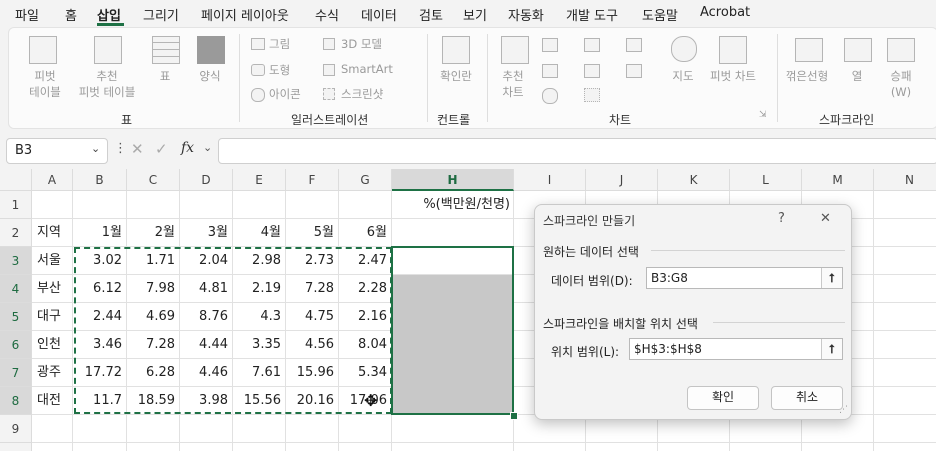  What do you see at coordinates (365, 233) in the screenshot?
I see `header-cell: 6월` at bounding box center [365, 233].